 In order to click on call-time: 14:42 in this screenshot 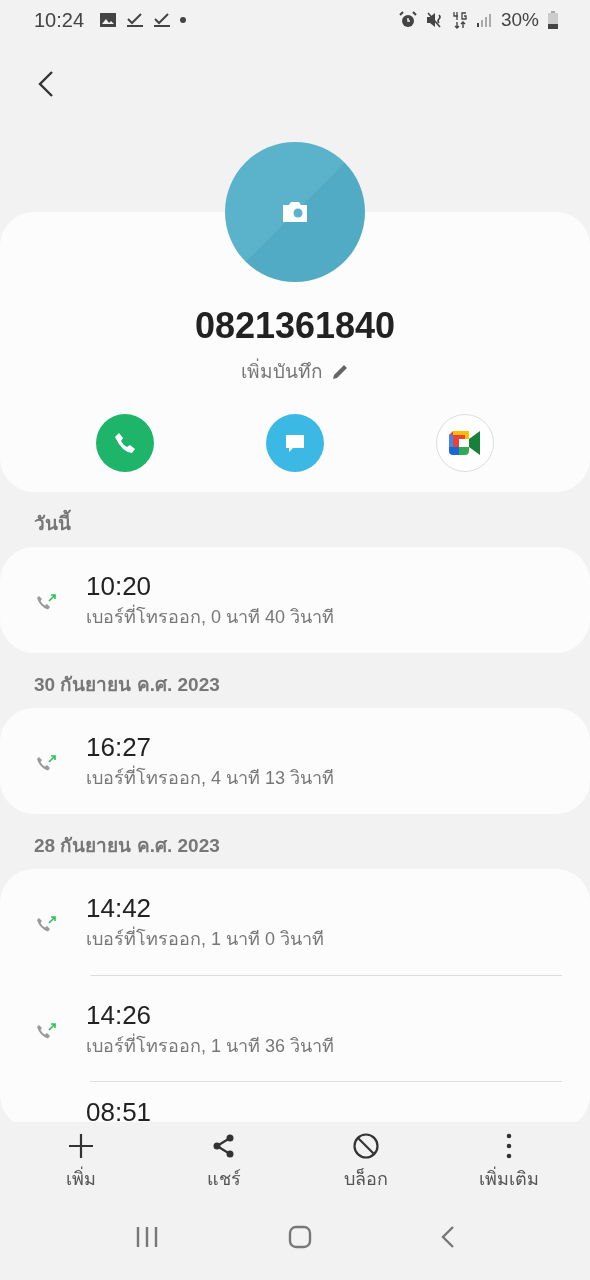, I will do `click(119, 908)`.